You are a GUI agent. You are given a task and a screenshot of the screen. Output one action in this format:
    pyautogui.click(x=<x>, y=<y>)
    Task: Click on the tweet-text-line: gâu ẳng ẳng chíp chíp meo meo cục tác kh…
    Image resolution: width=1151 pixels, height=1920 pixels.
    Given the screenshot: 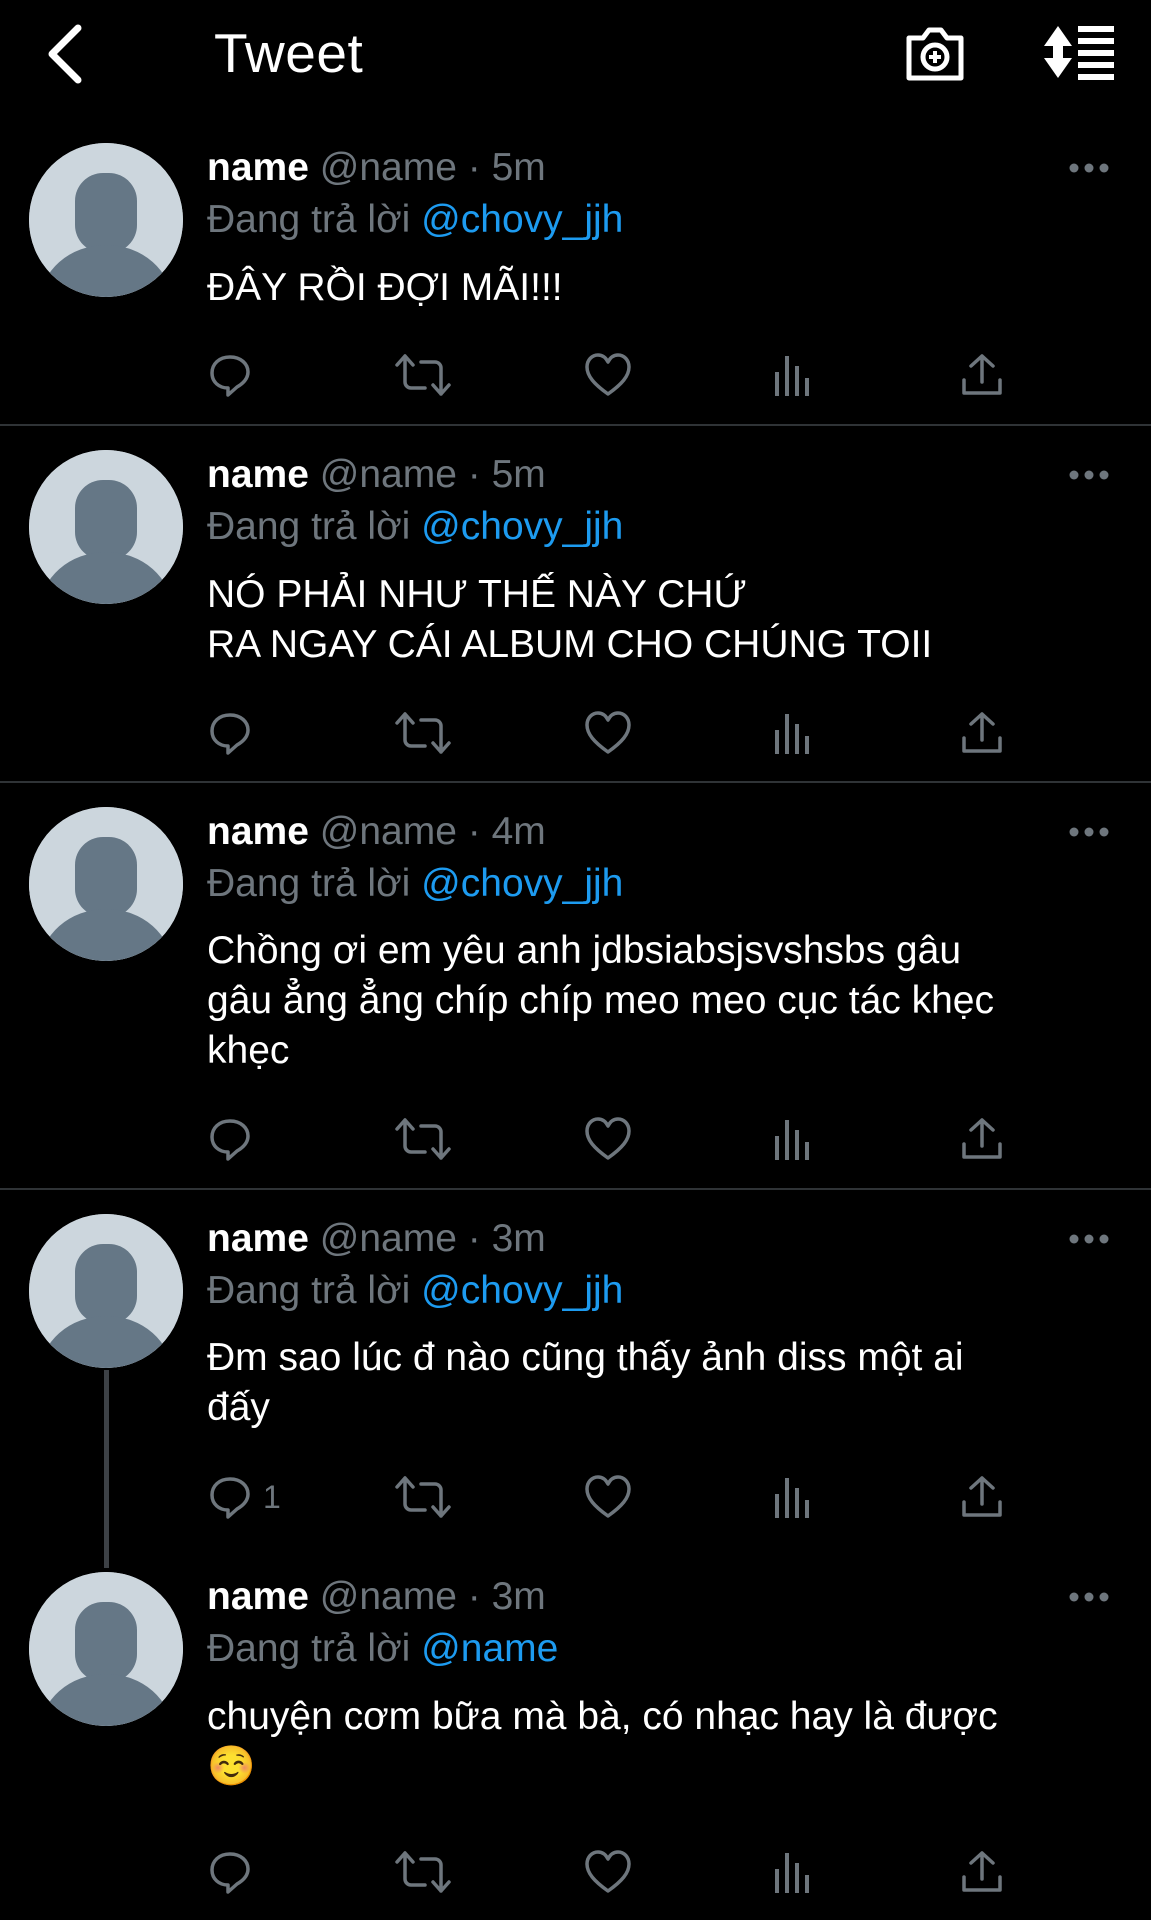 What is the action you would take?
    pyautogui.click(x=600, y=1000)
    